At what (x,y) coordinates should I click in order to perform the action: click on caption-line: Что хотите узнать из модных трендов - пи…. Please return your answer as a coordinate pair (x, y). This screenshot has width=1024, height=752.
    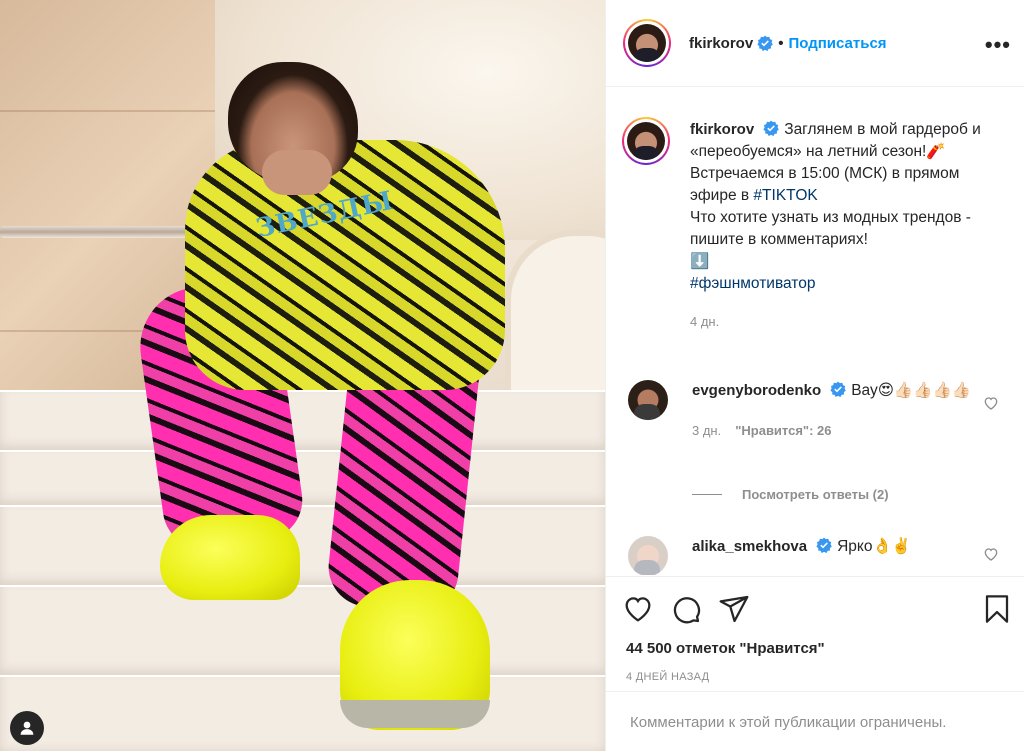
    Looking at the image, I should click on (830, 228).